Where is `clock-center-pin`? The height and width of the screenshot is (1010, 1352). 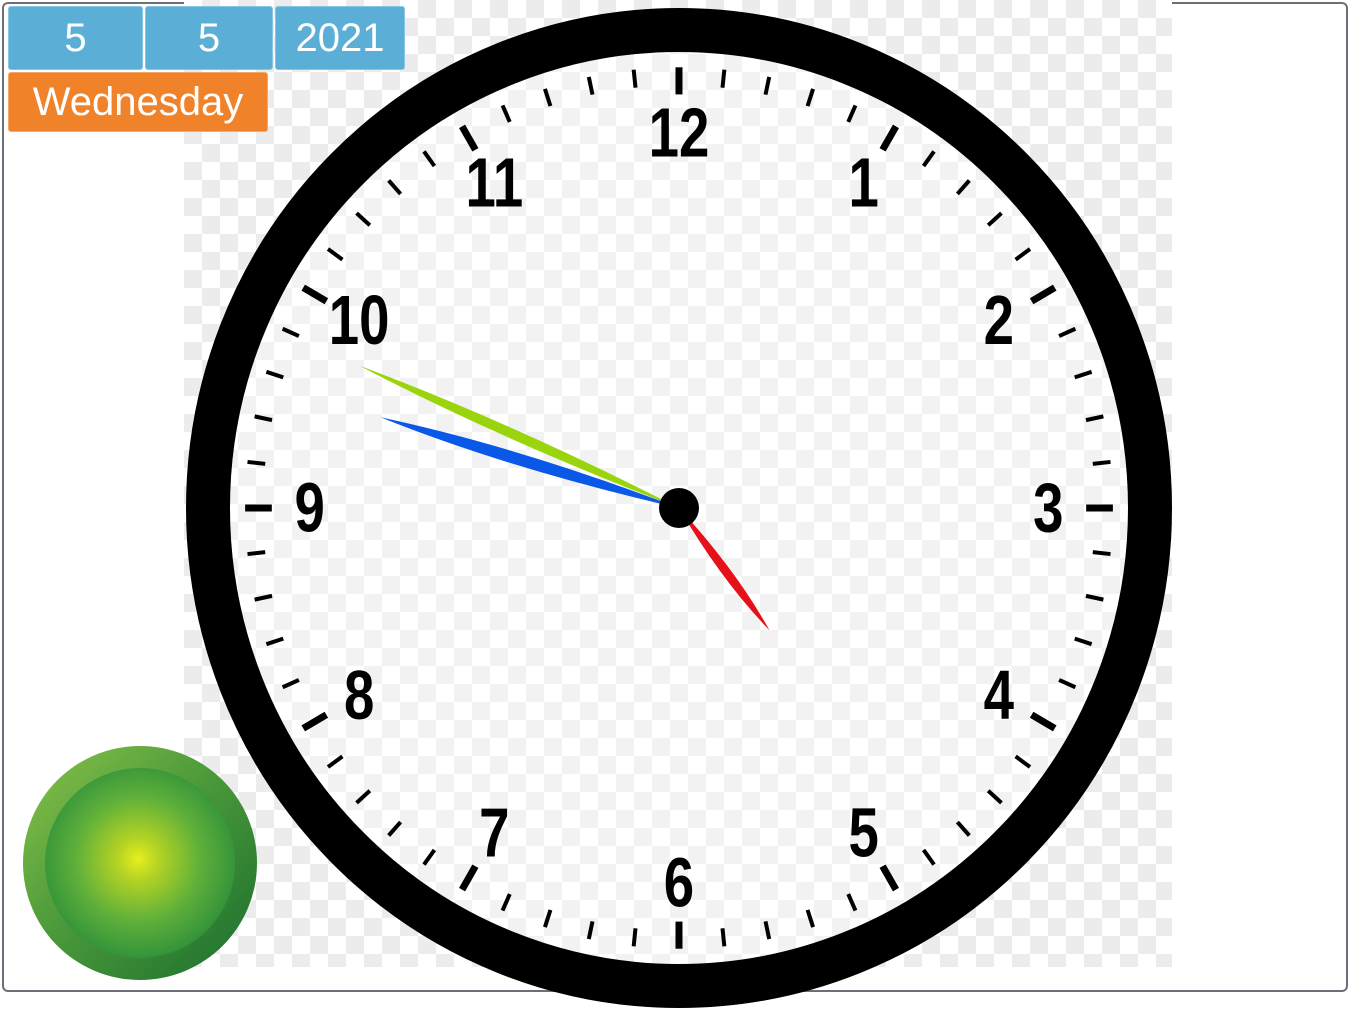 clock-center-pin is located at coordinates (679, 508).